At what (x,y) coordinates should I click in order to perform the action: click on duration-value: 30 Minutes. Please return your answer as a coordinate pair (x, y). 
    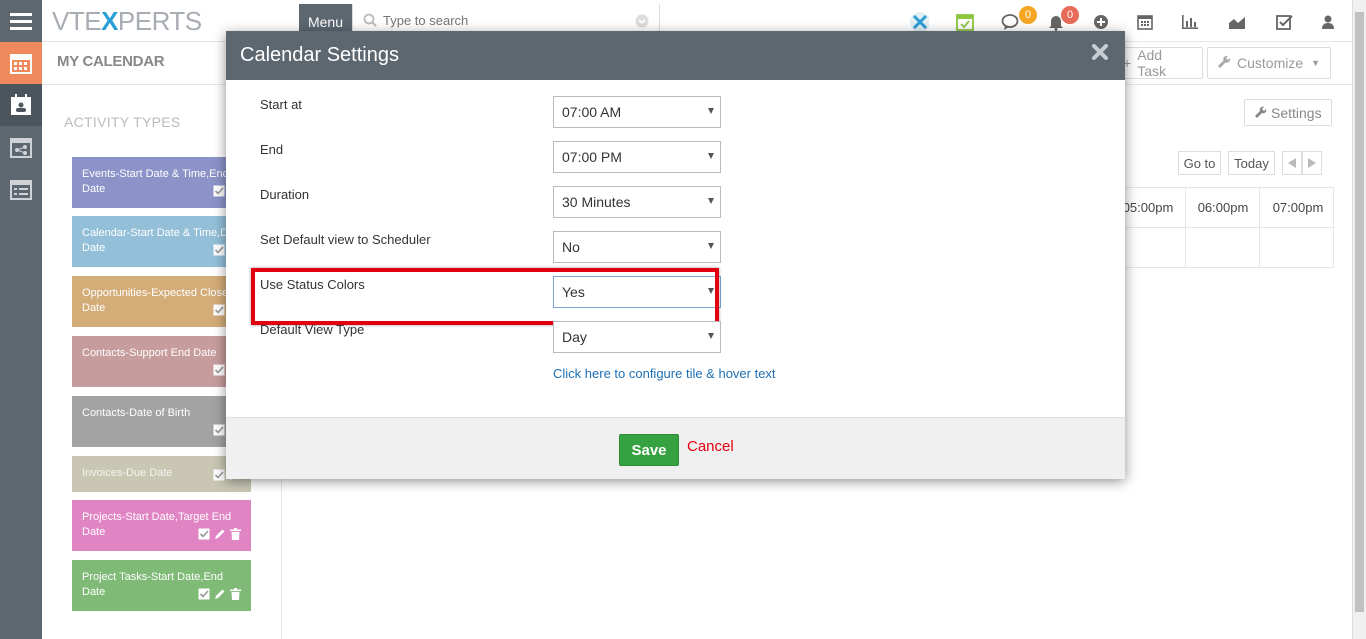
    Looking at the image, I should click on (596, 202).